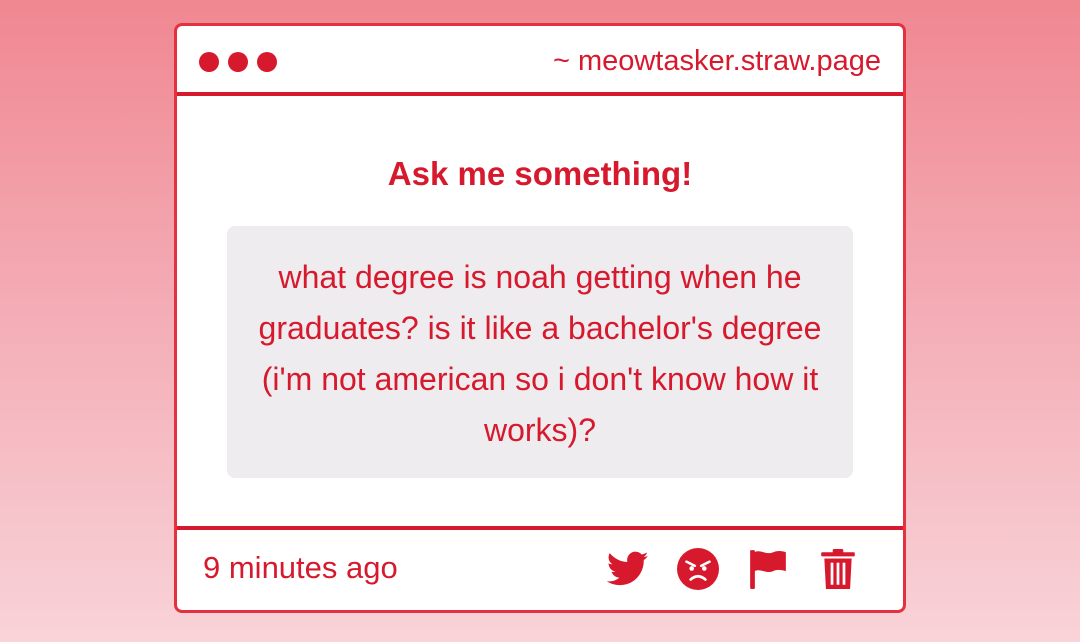  I want to click on page-title: Ask me something!, so click(540, 173).